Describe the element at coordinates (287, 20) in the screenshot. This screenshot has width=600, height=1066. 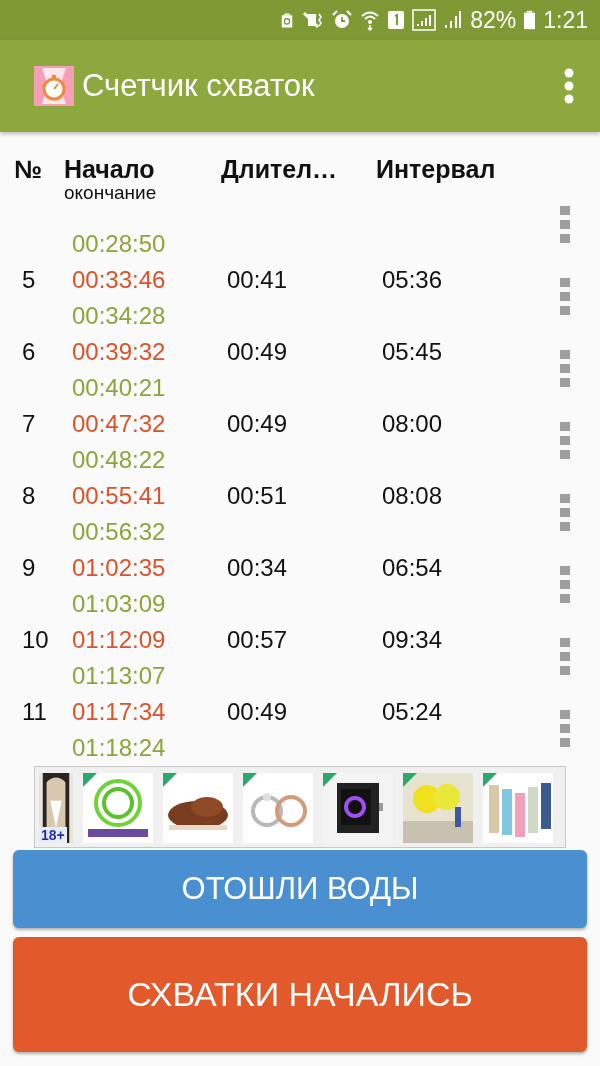
I see `battery-saver-icon` at that location.